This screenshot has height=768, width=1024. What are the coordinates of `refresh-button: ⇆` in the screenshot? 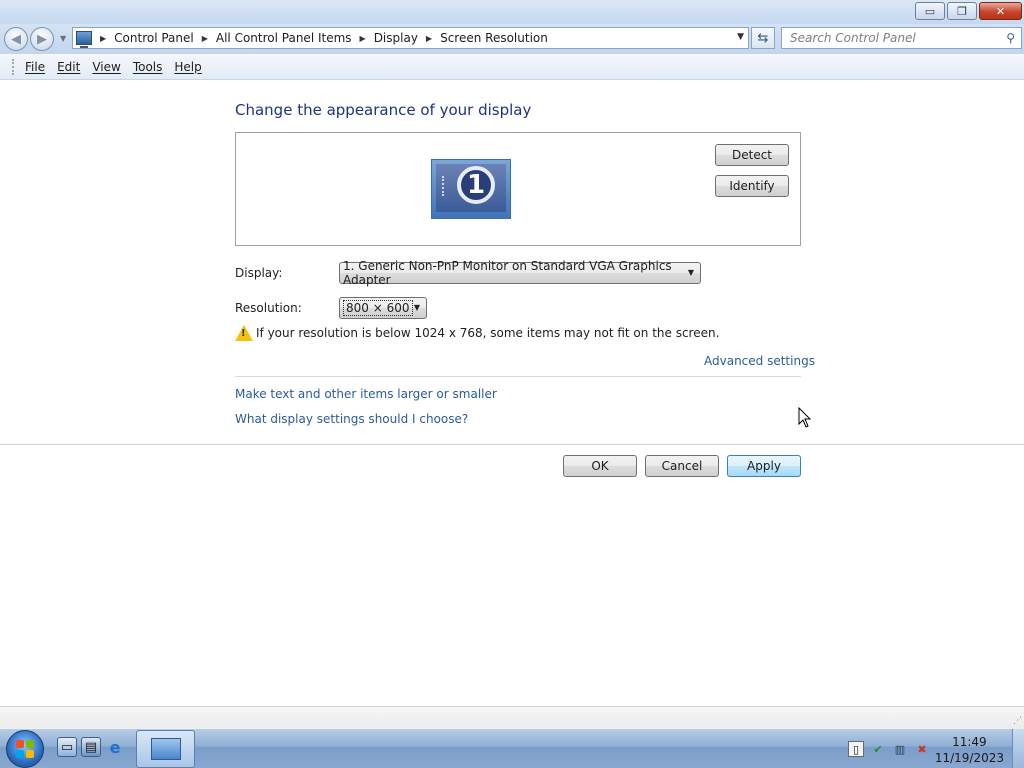 It's located at (763, 38).